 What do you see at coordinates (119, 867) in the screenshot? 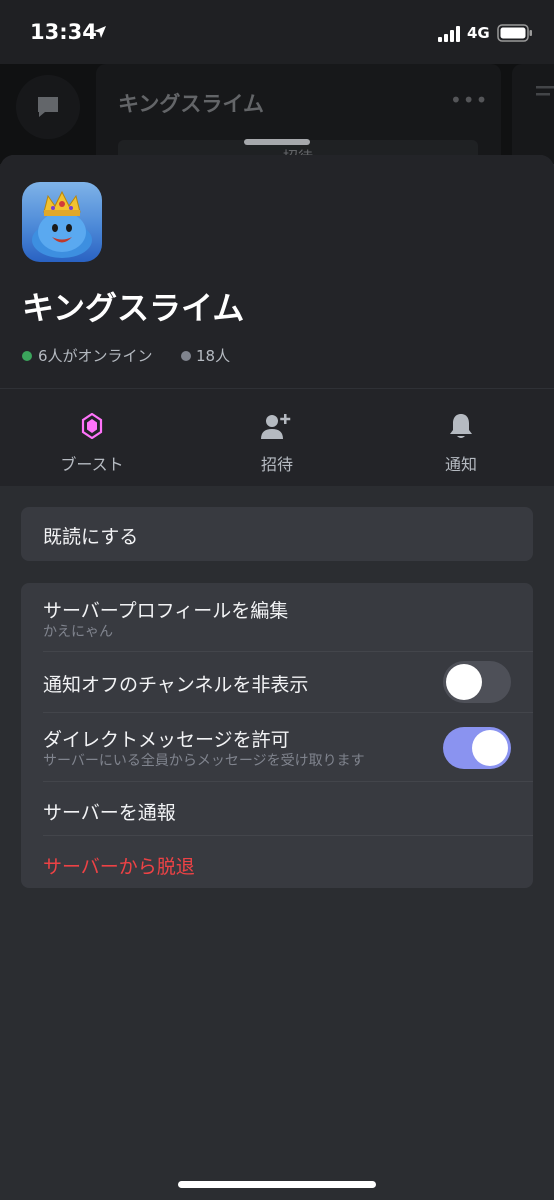
I see `leave-server-label: サーバーから脱退` at bounding box center [119, 867].